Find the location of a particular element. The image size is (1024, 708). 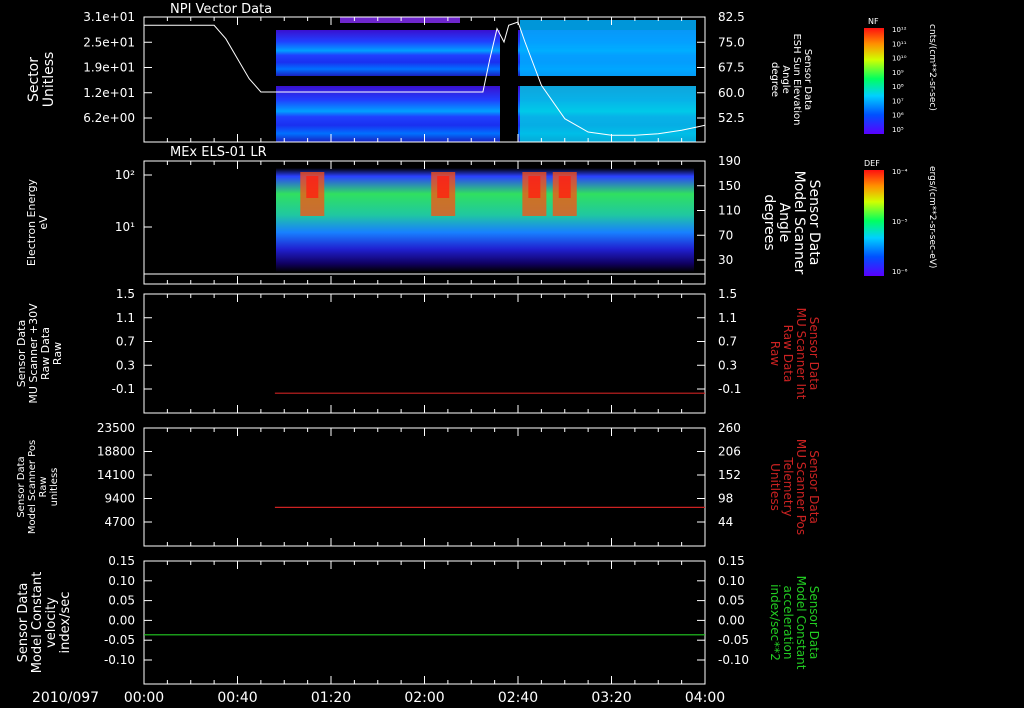

y2-tick-label: 152 is located at coordinates (729, 475).